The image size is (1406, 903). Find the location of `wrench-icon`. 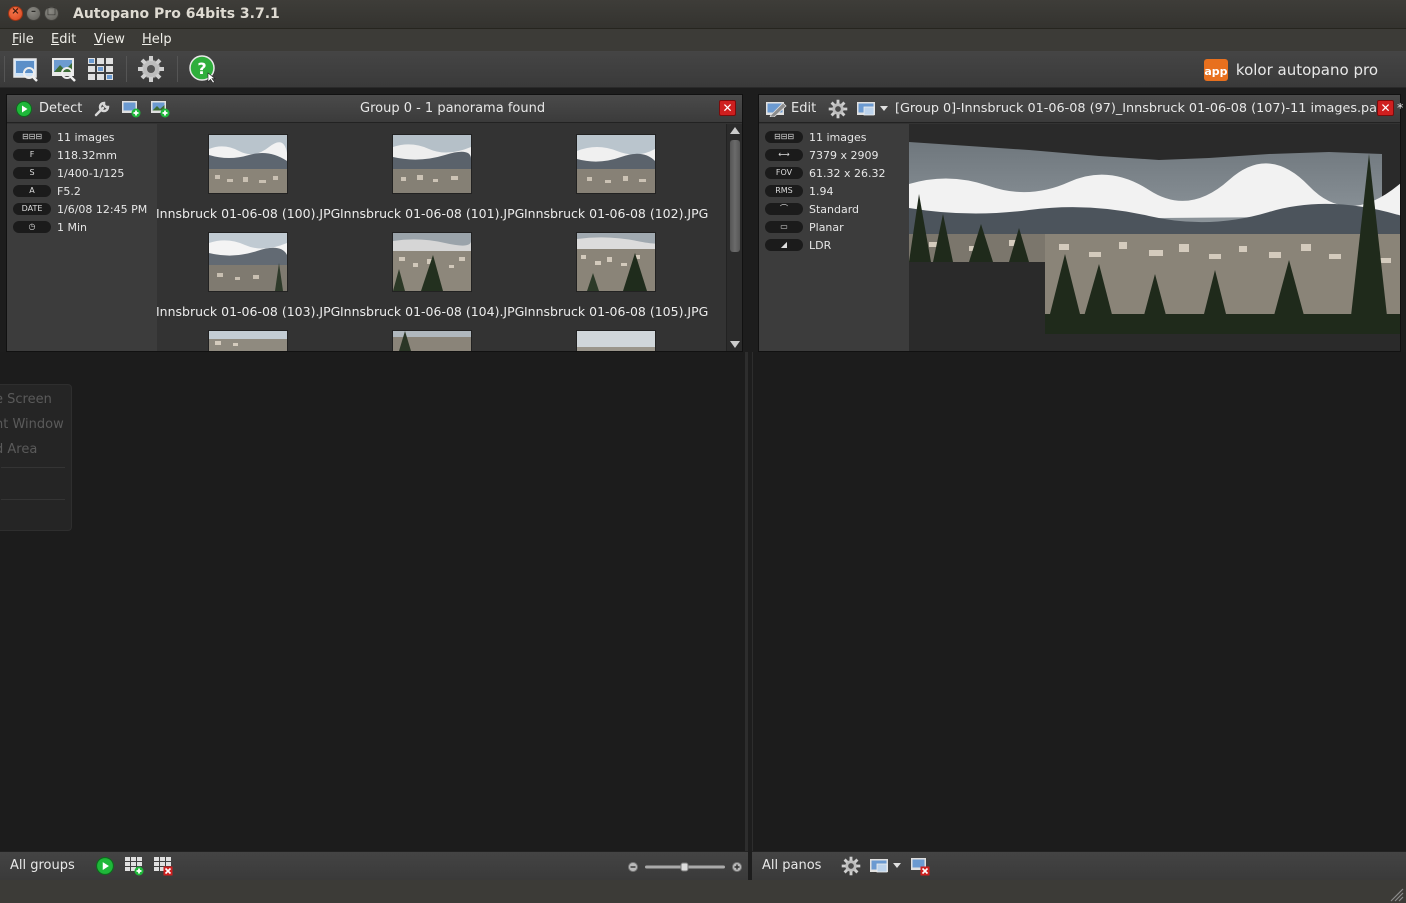

wrench-icon is located at coordinates (102, 109).